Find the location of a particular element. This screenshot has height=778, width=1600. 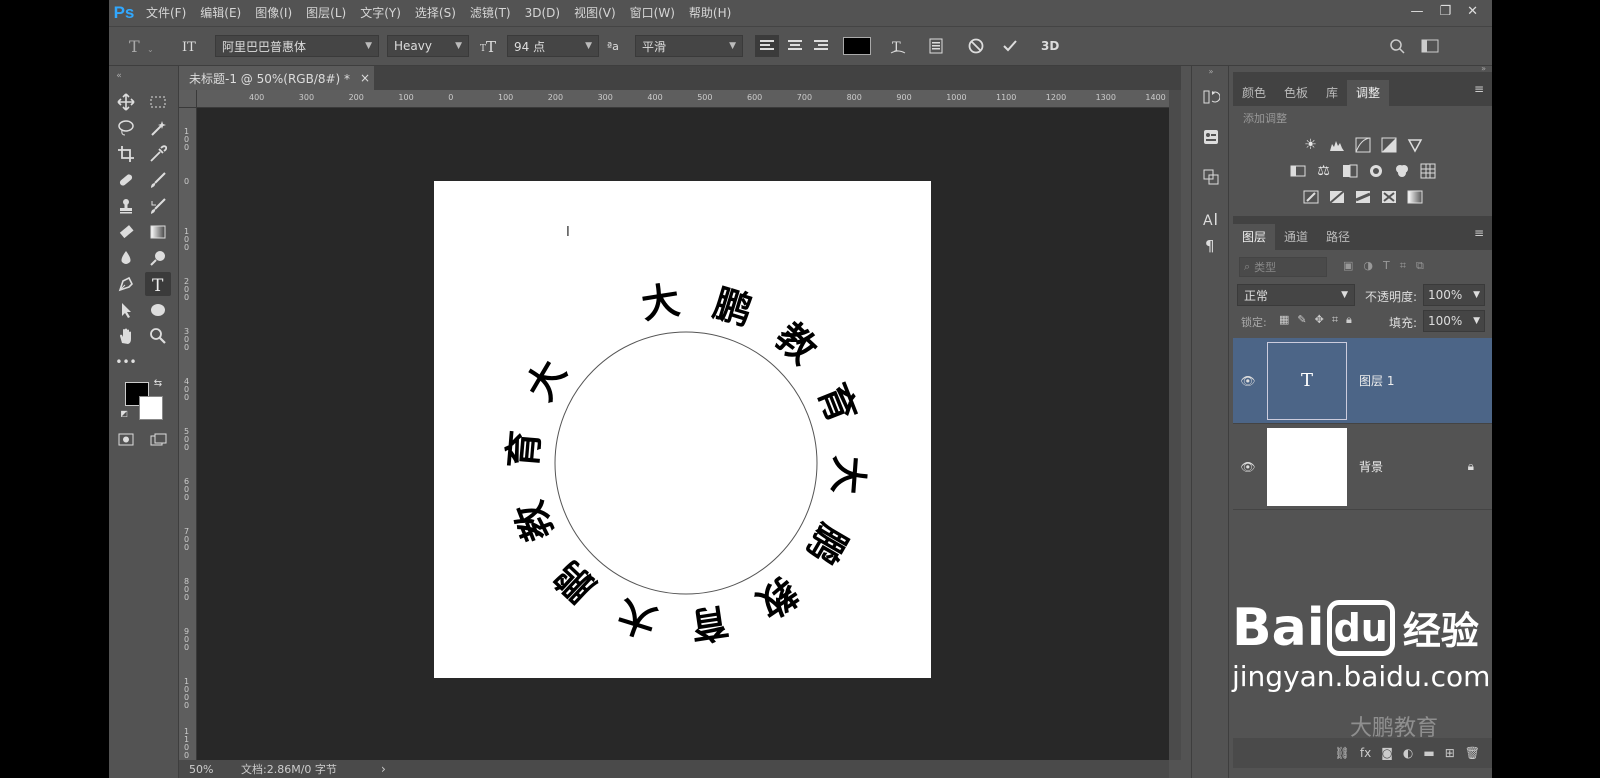

status-menu-arrow: › is located at coordinates (389, 769).